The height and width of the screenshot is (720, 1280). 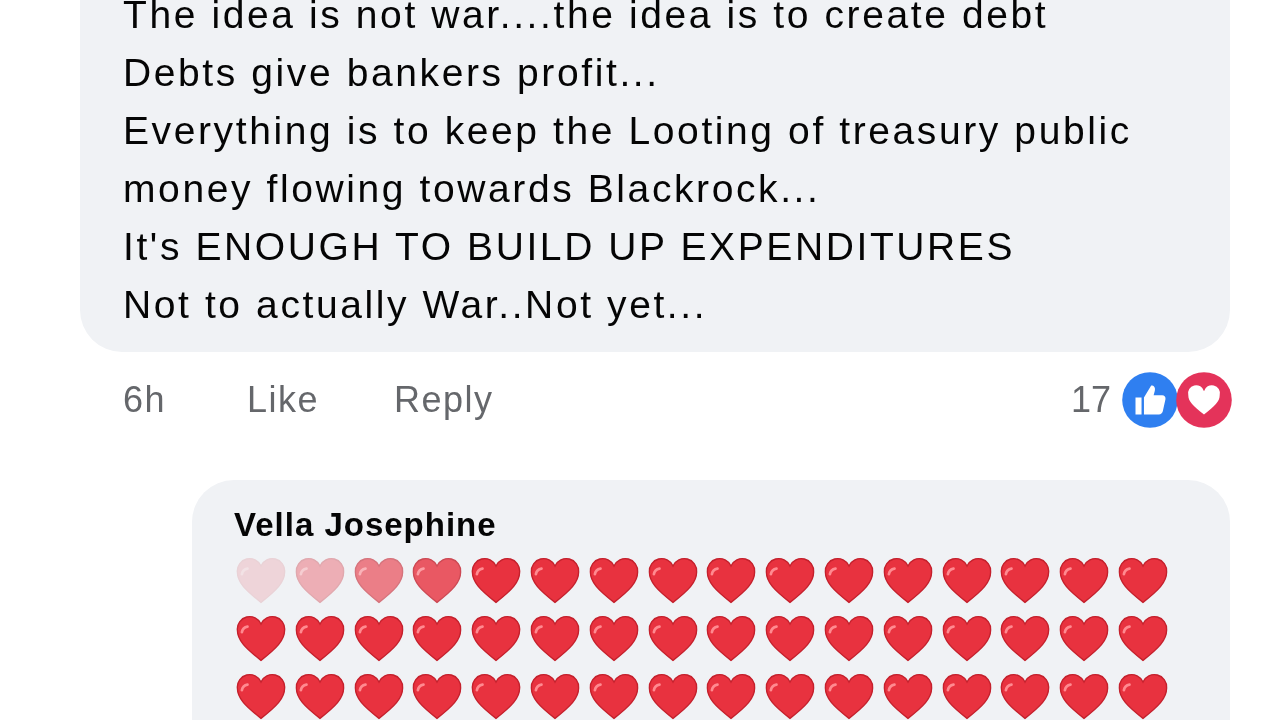 I want to click on comment-time: 6h, so click(x=145, y=400).